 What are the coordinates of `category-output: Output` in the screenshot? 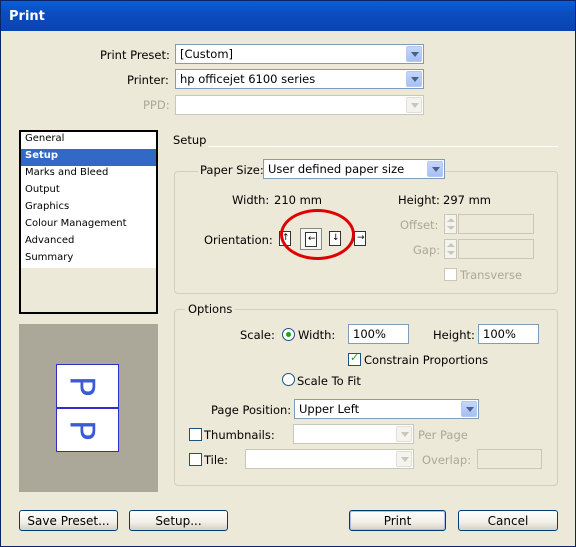 It's located at (88, 191).